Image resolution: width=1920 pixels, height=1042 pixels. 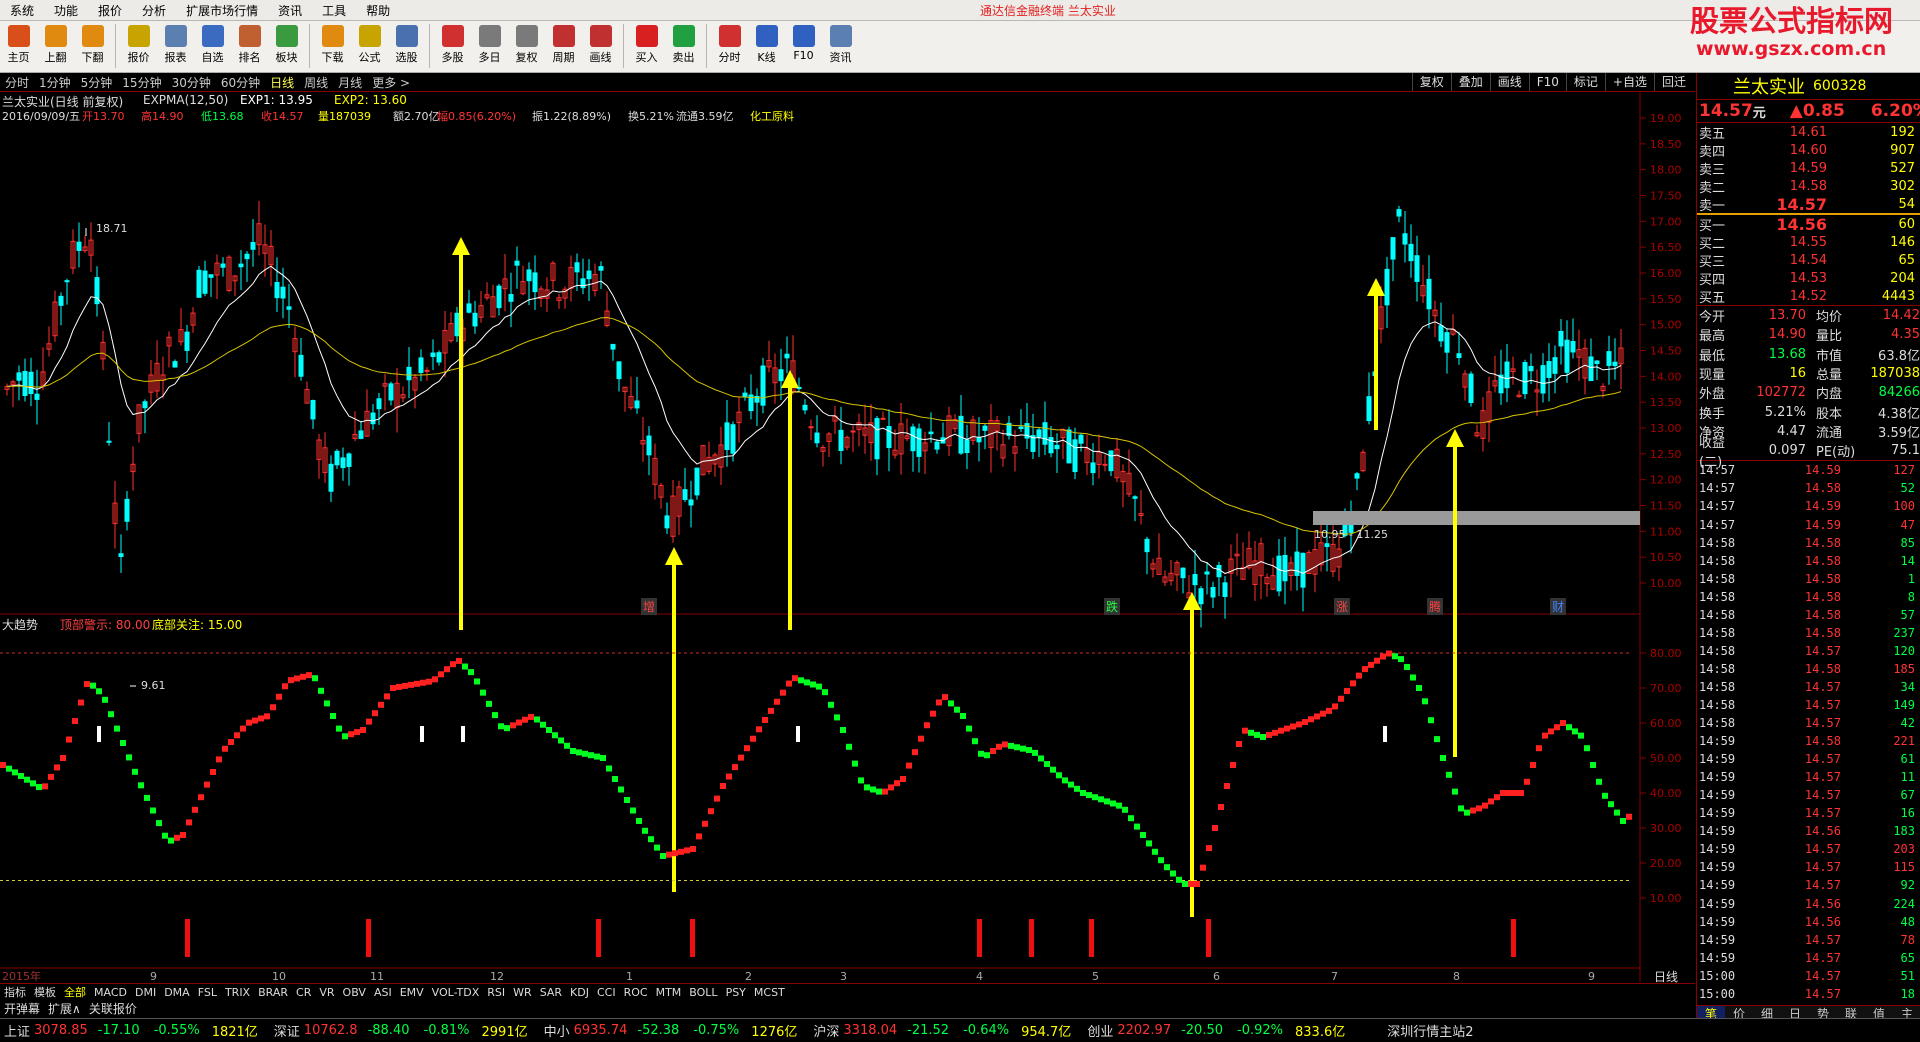 I want to click on event-marker-4: 财, so click(x=1558, y=606).